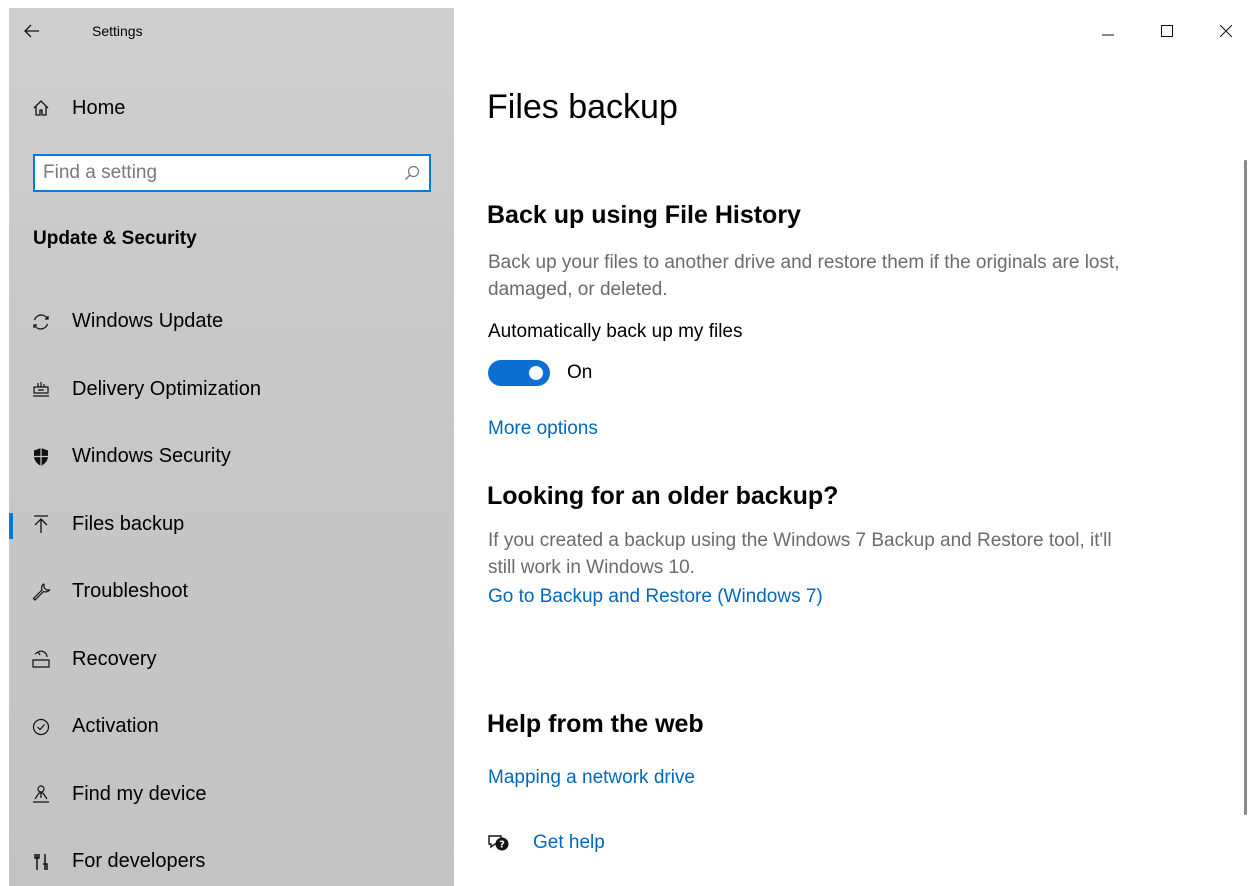 The width and height of the screenshot is (1255, 886). Describe the element at coordinates (128, 523) in the screenshot. I see `sidebar-item-label: Files backup` at that location.